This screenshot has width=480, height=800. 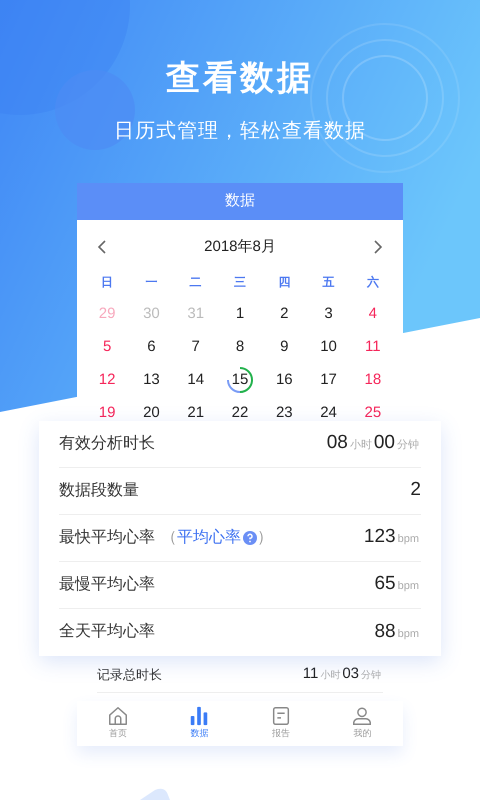 I want to click on user-icon, so click(x=362, y=716).